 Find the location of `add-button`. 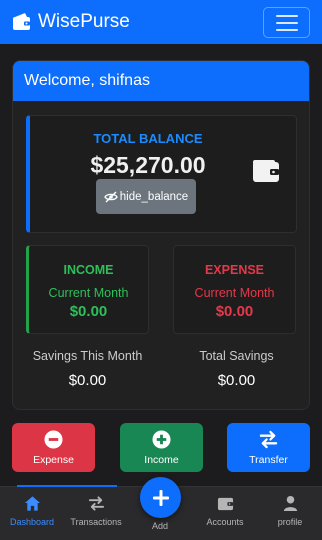

add-button is located at coordinates (160, 497).